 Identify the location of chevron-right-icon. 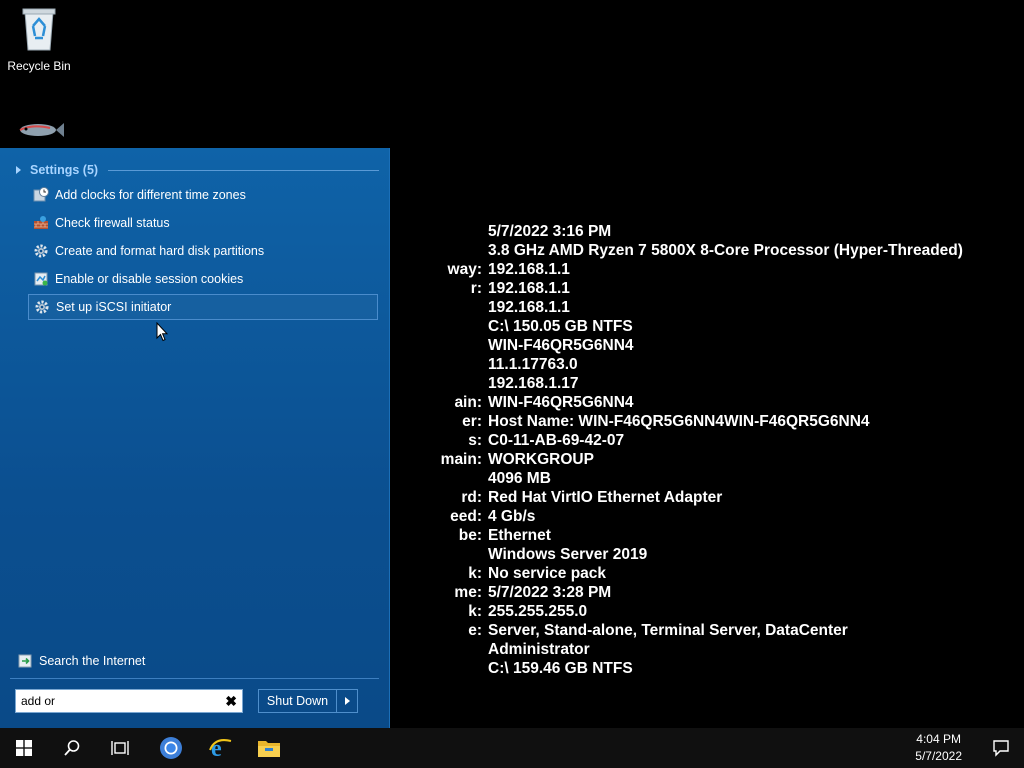
(347, 701).